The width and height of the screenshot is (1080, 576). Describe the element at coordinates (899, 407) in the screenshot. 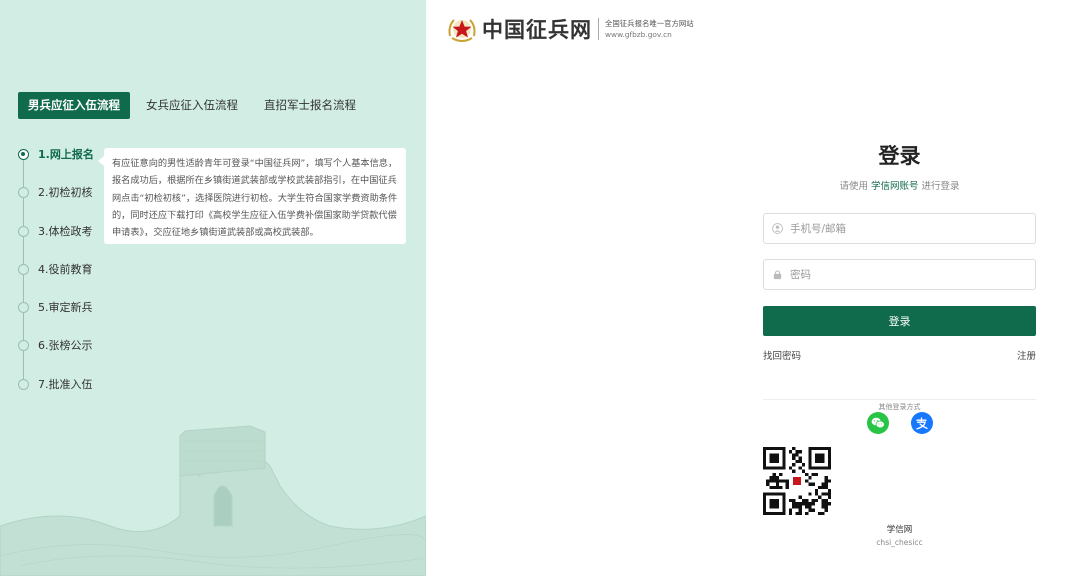

I see `other-login-label: 其他登录方式` at that location.